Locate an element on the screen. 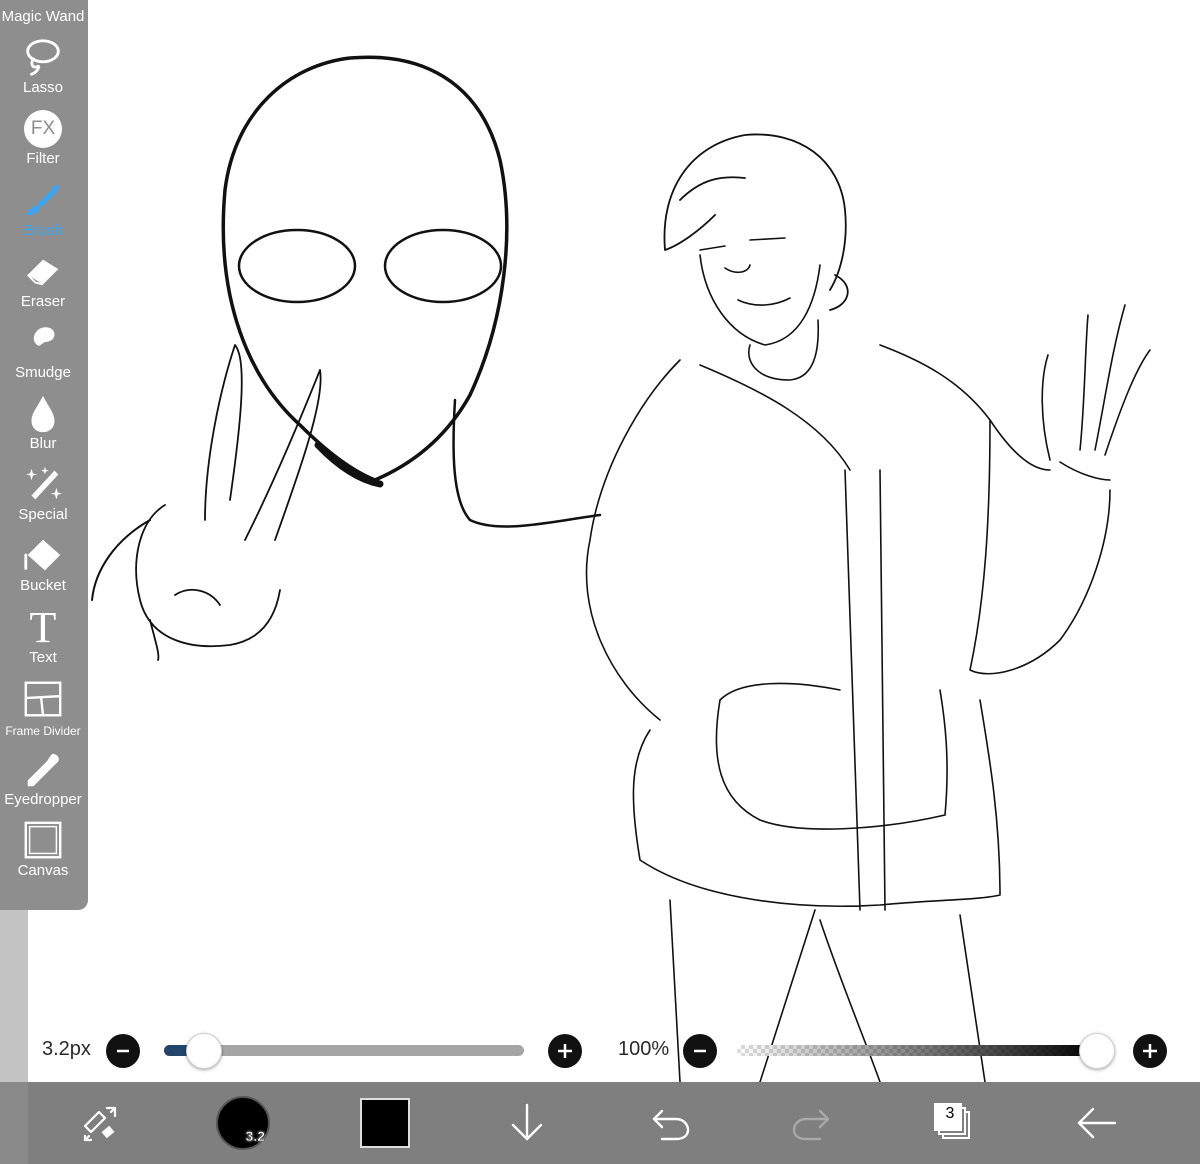 The image size is (1200, 1164). brush-size-badge-button: 3.2 is located at coordinates (243, 1123).